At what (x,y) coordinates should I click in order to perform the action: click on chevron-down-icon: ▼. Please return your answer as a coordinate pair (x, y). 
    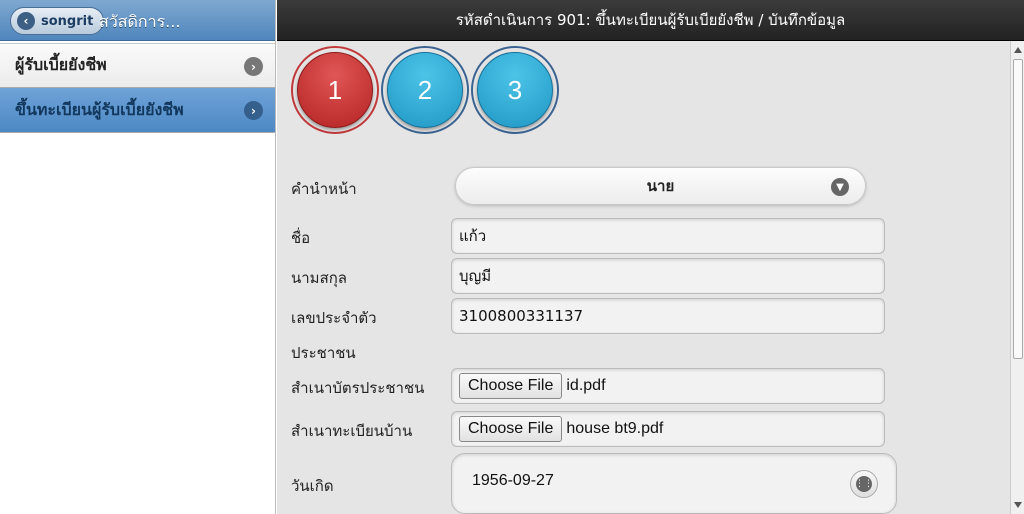
    Looking at the image, I should click on (840, 187).